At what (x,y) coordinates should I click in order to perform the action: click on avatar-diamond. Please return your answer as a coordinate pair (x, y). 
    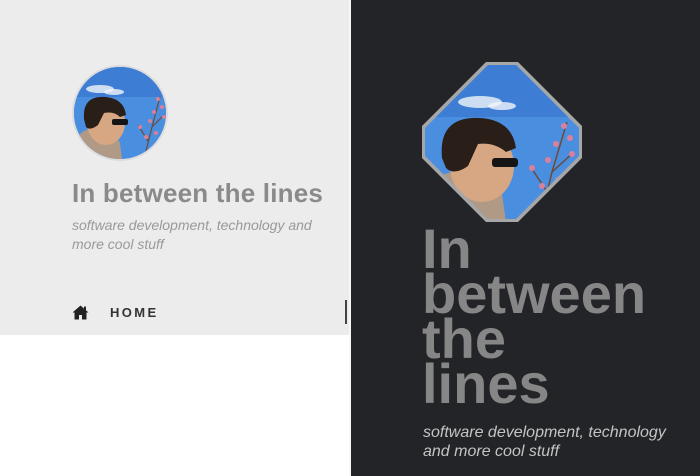
    Looking at the image, I should click on (502, 142).